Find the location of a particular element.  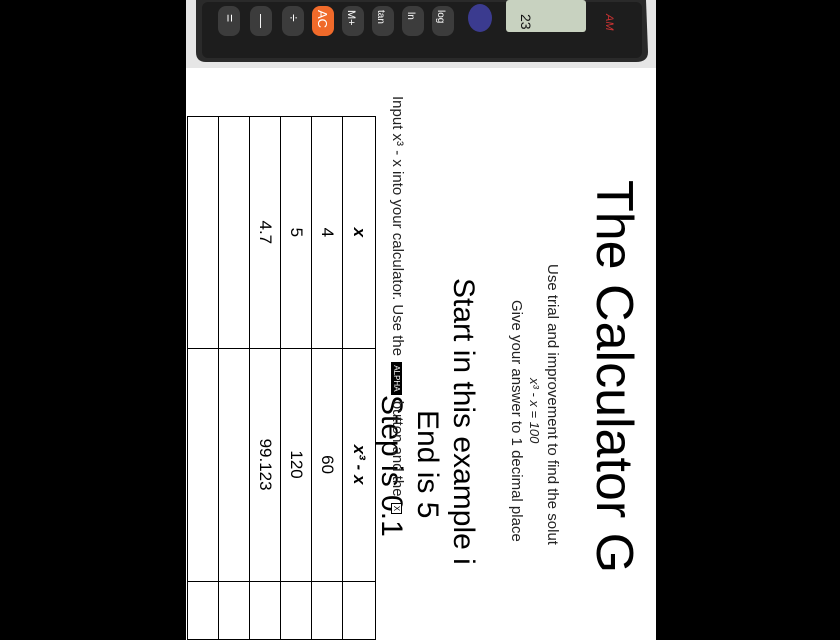

input-middle: button and the is located at coordinates (397, 448).